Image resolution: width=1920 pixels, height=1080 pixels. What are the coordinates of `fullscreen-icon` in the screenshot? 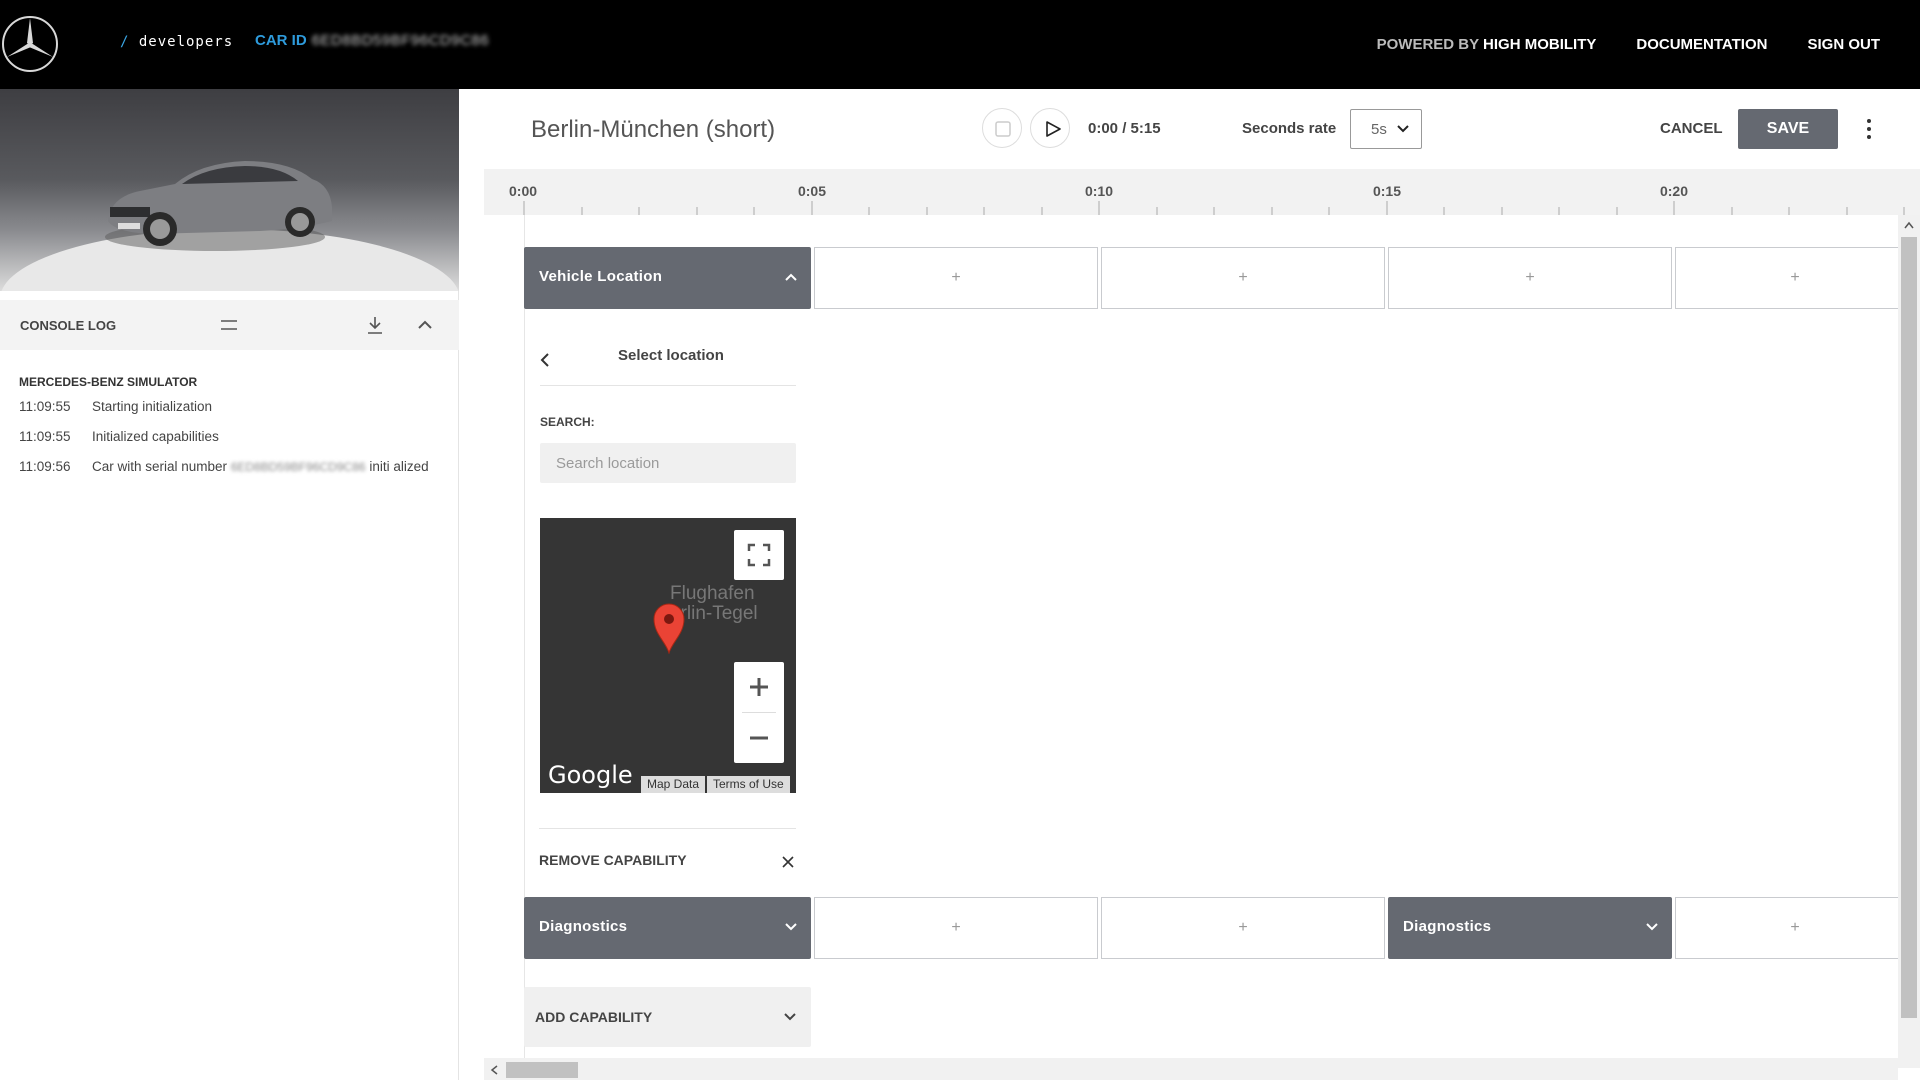 It's located at (759, 555).